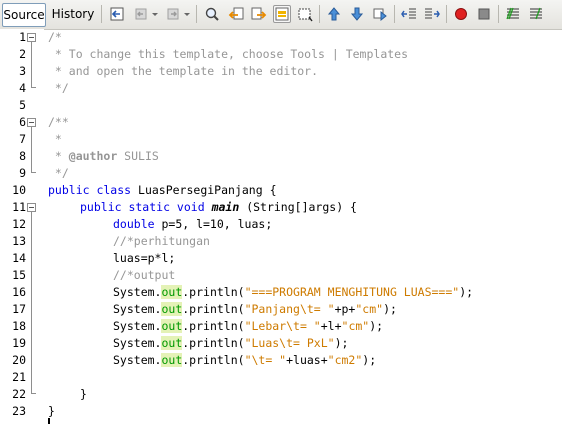 The width and height of the screenshot is (562, 424). What do you see at coordinates (352, 292) in the screenshot?
I see `string-literal: "===PROGRAM MENGHITUNG LUAS==="` at bounding box center [352, 292].